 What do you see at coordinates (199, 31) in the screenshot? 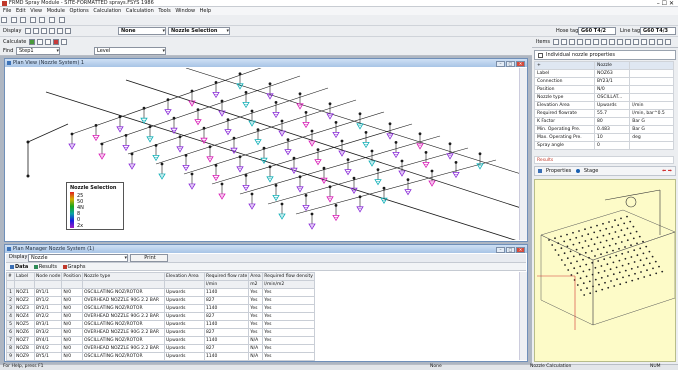
I see `nozzle-select: Nozzle Selection ▾` at bounding box center [199, 31].